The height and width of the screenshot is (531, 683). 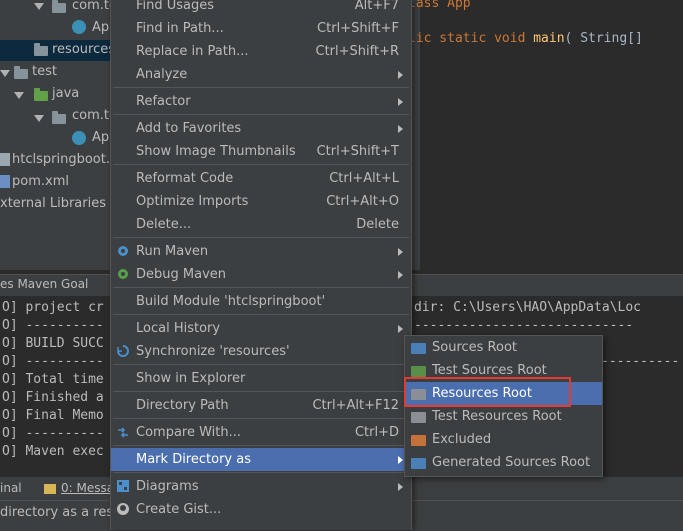 What do you see at coordinates (261, 251) in the screenshot?
I see `menu-item-run-maven: Run Maven` at bounding box center [261, 251].